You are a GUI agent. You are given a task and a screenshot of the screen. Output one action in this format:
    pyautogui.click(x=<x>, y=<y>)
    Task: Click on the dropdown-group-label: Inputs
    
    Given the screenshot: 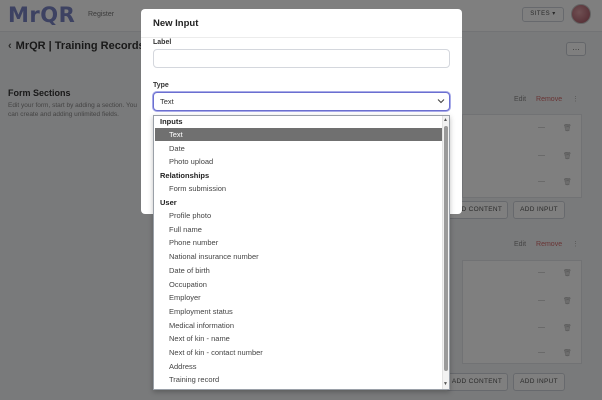 What is the action you would take?
    pyautogui.click(x=171, y=121)
    